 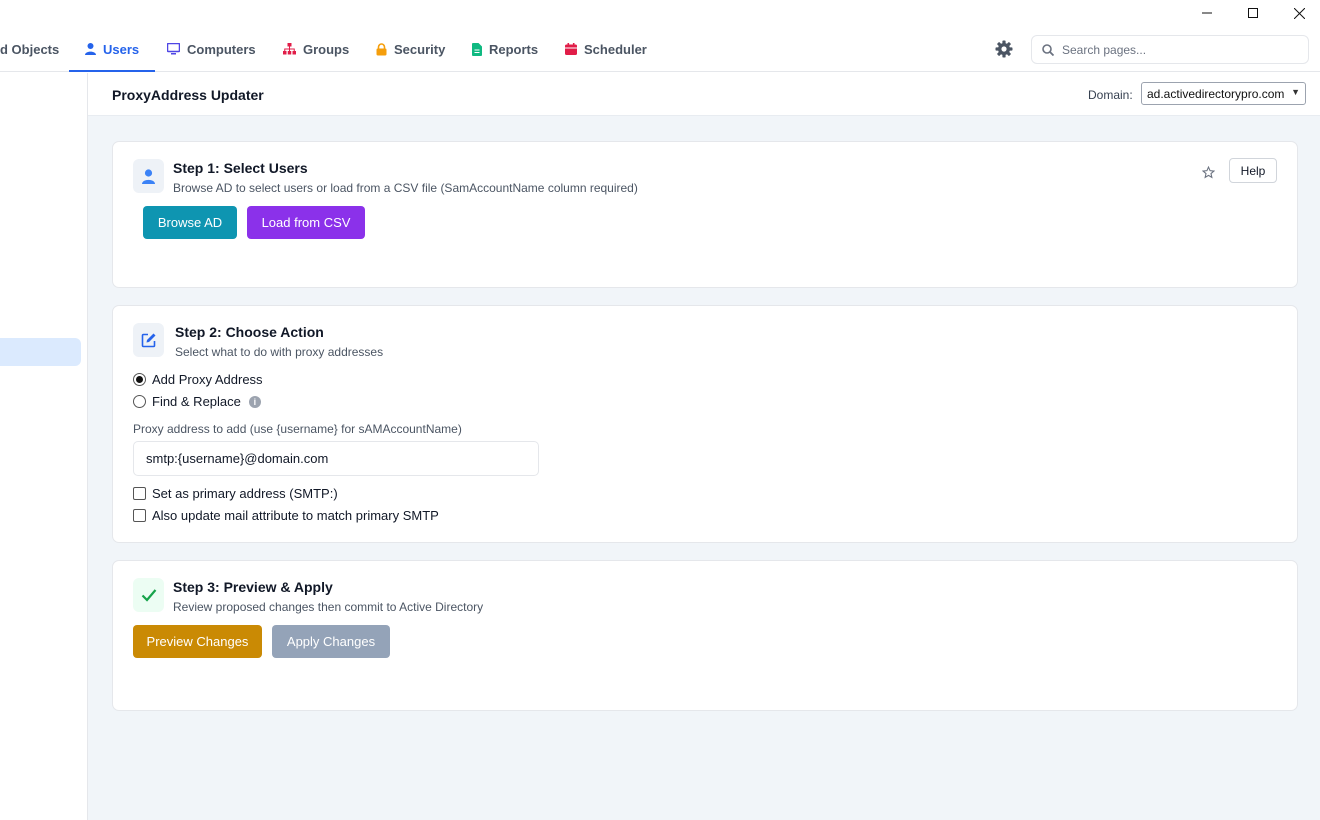 What do you see at coordinates (245, 493) in the screenshot?
I see `checkbox-label: Set as primary address (SMTP:)` at bounding box center [245, 493].